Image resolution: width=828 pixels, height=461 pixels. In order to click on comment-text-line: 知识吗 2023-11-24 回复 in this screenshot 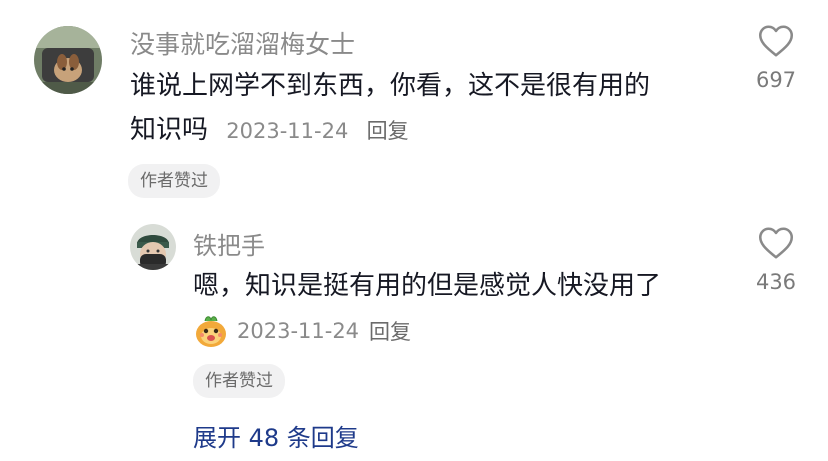, I will do `click(390, 130)`.